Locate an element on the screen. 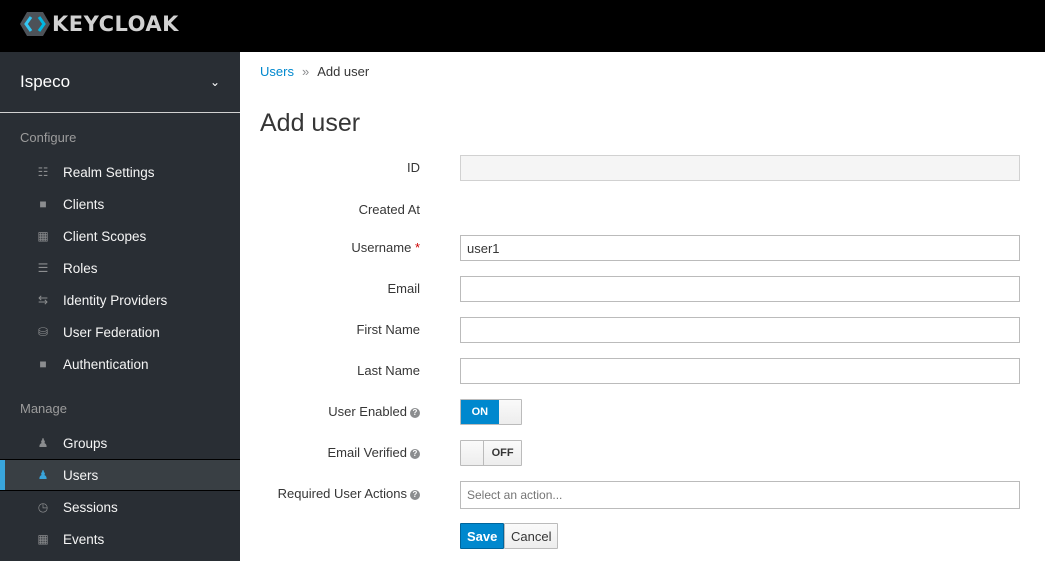 This screenshot has height=561, width=1045. sidebar-item-realm-settings: ☷ Realm Settings is located at coordinates (120, 172).